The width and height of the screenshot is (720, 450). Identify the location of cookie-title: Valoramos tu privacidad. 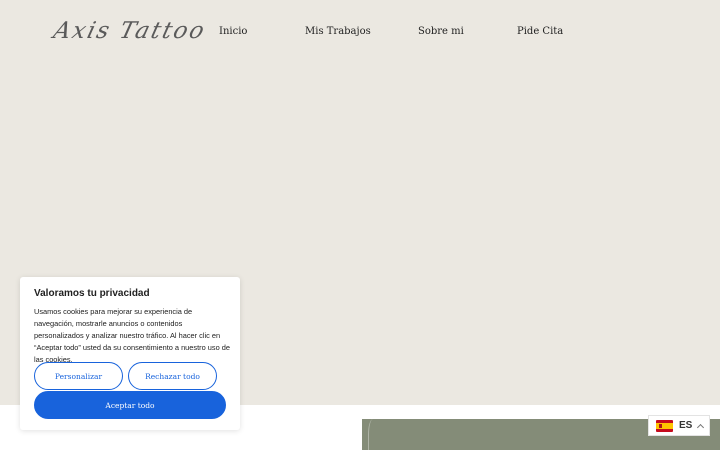
(92, 293).